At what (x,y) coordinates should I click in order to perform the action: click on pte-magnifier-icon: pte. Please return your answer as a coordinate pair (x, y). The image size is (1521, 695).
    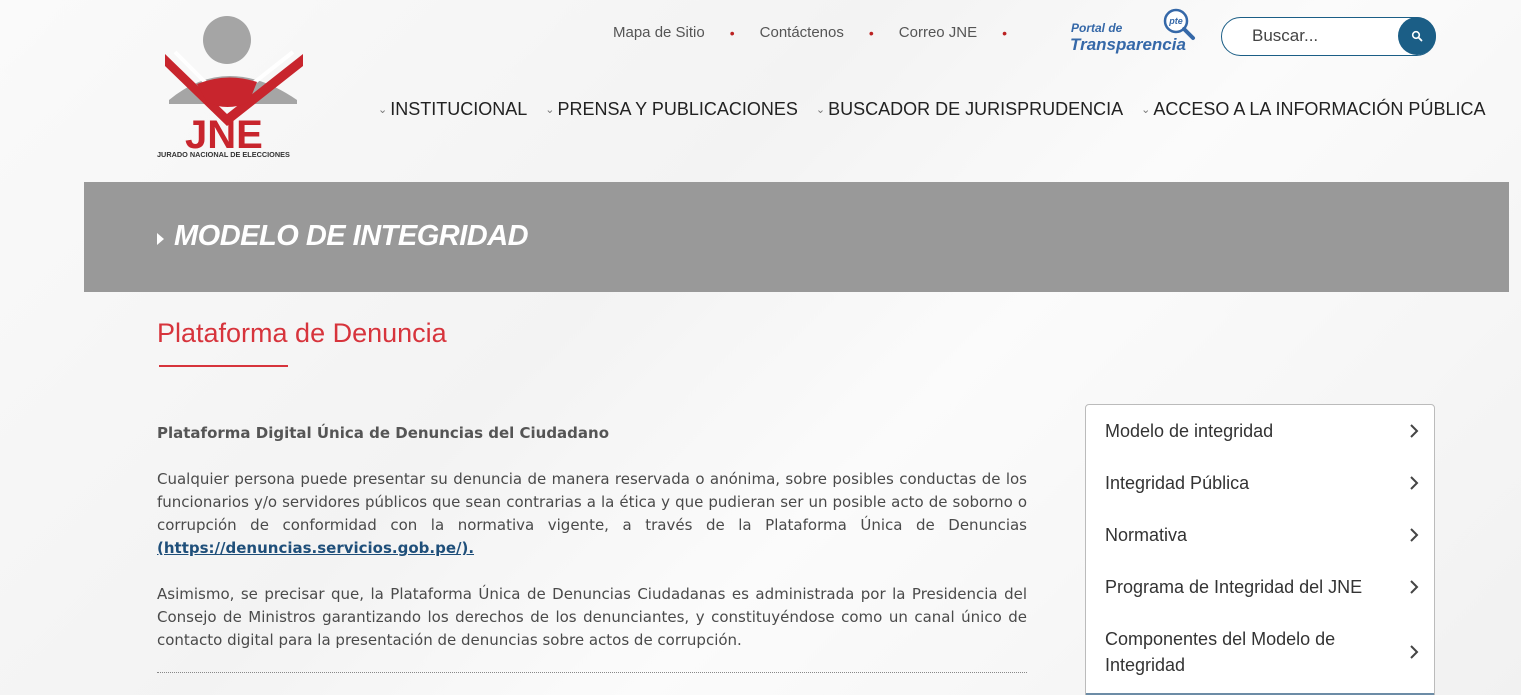
    Looking at the image, I should click on (1179, 24).